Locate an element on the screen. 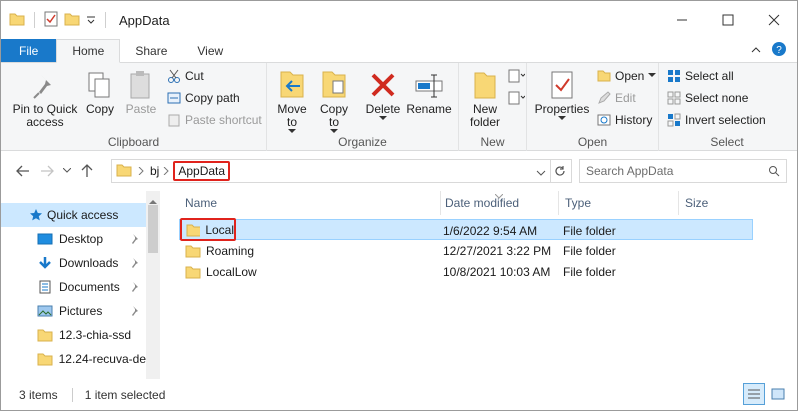 This screenshot has width=798, height=411. properties-qat-icon is located at coordinates (51, 20).